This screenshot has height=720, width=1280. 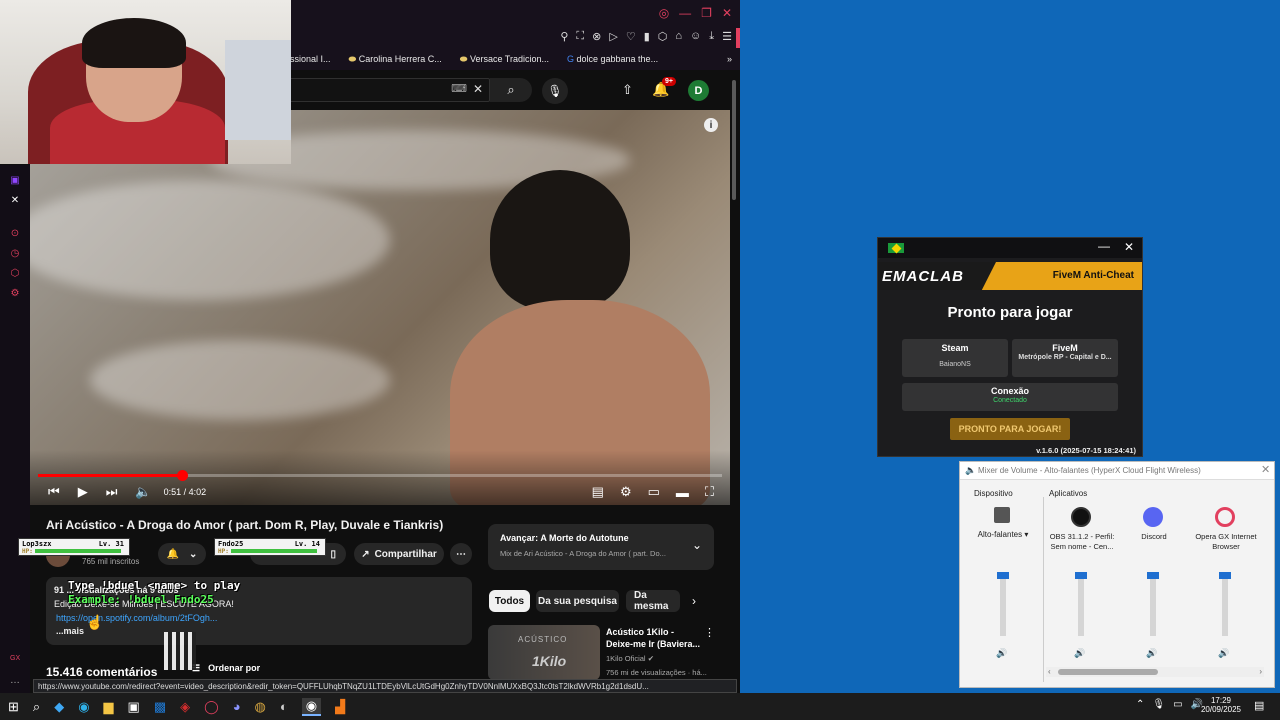 I want to click on battery-icon: ▮, so click(x=647, y=36).